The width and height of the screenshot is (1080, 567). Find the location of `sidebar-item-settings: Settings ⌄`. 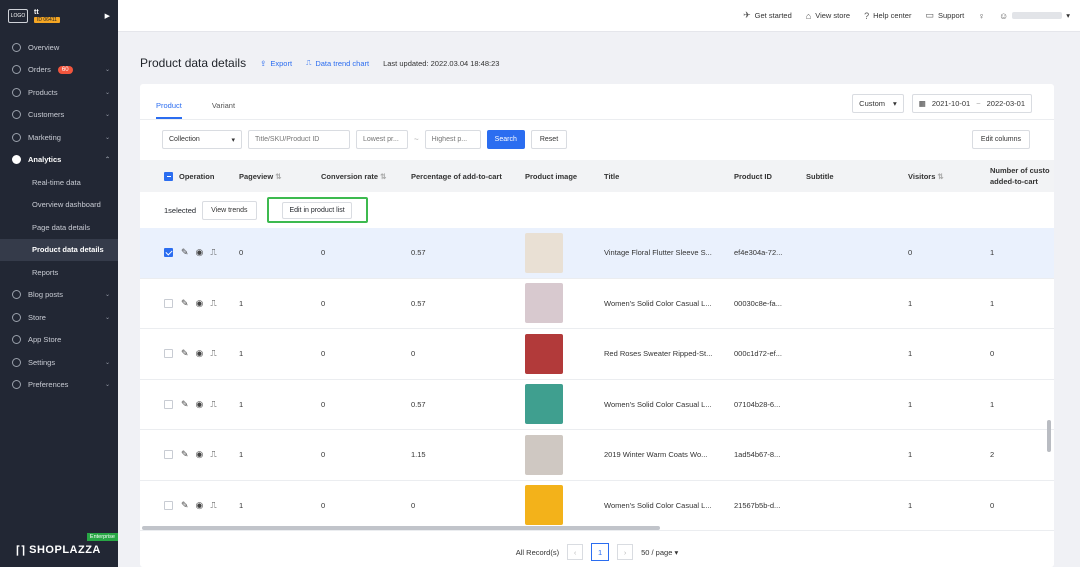

sidebar-item-settings: Settings ⌄ is located at coordinates (59, 362).